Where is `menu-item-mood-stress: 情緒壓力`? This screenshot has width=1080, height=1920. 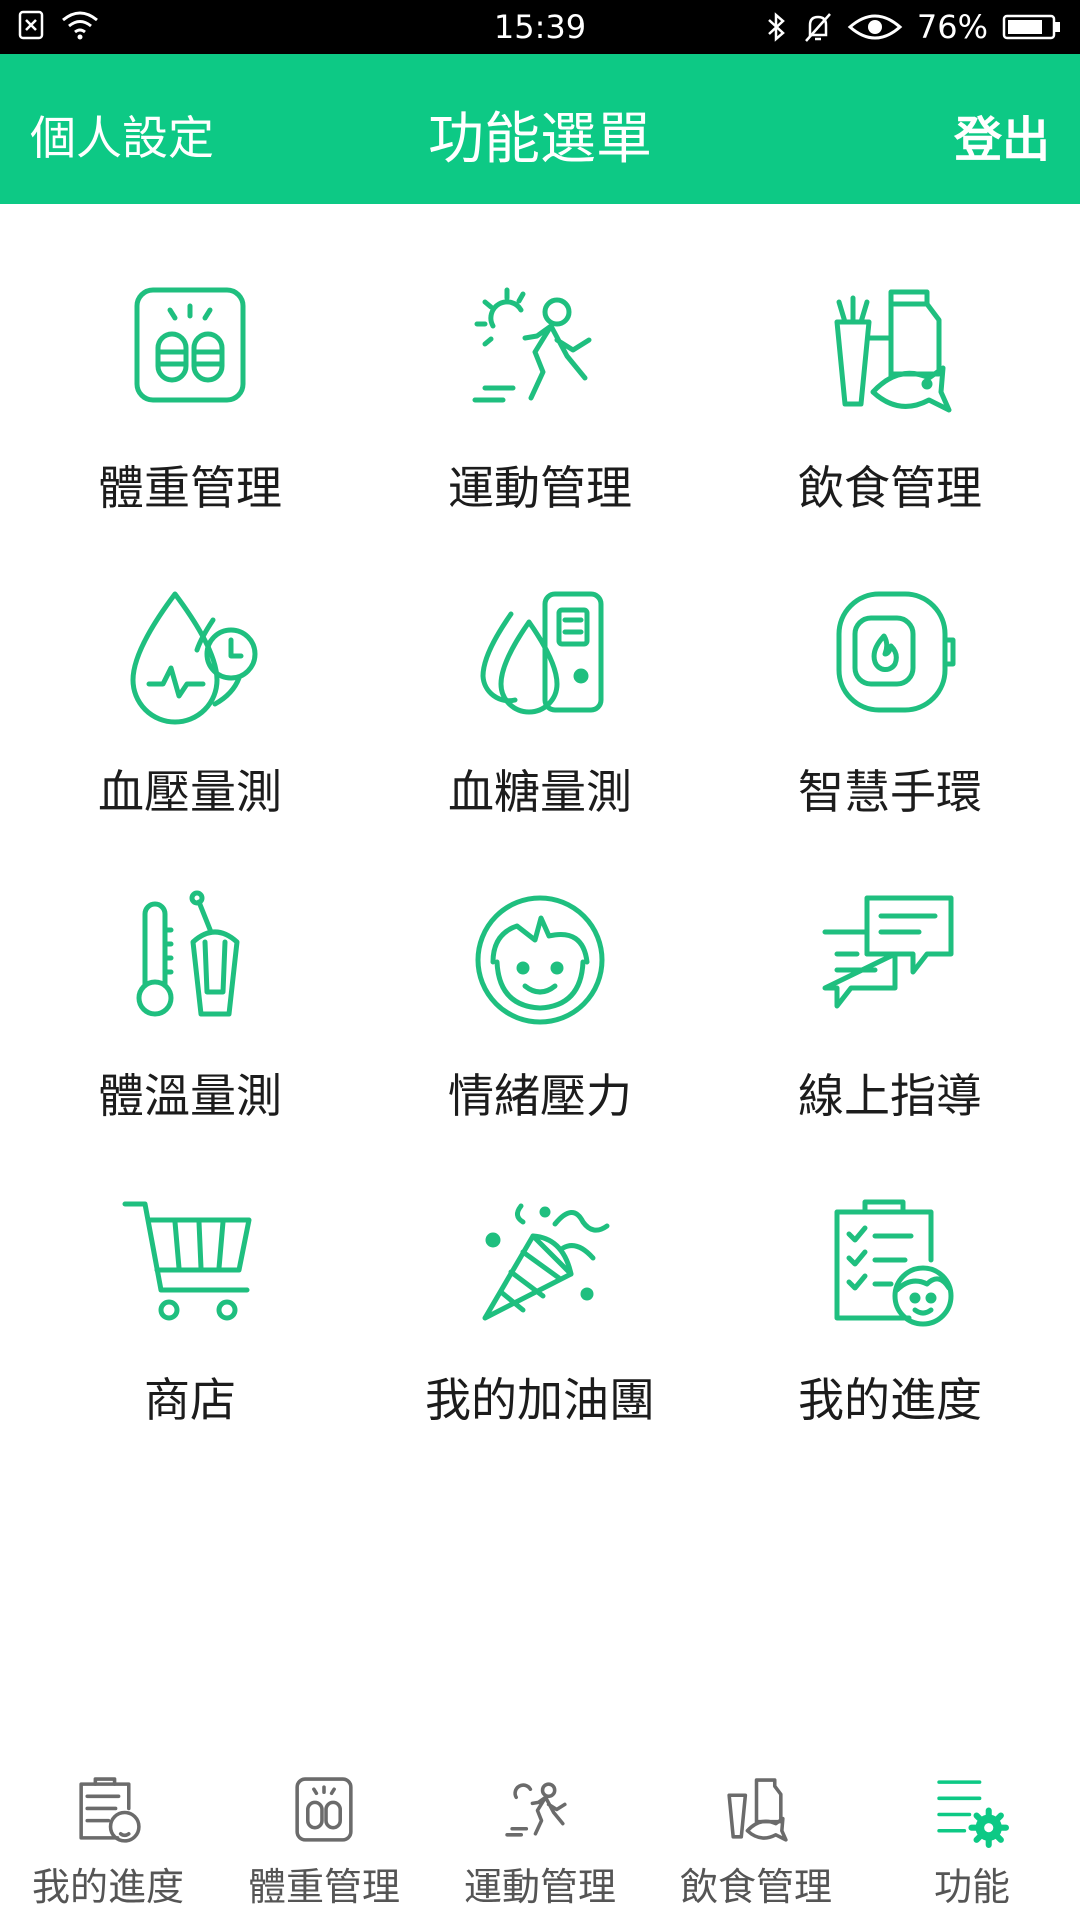 menu-item-mood-stress: 情緒壓力 is located at coordinates (540, 967).